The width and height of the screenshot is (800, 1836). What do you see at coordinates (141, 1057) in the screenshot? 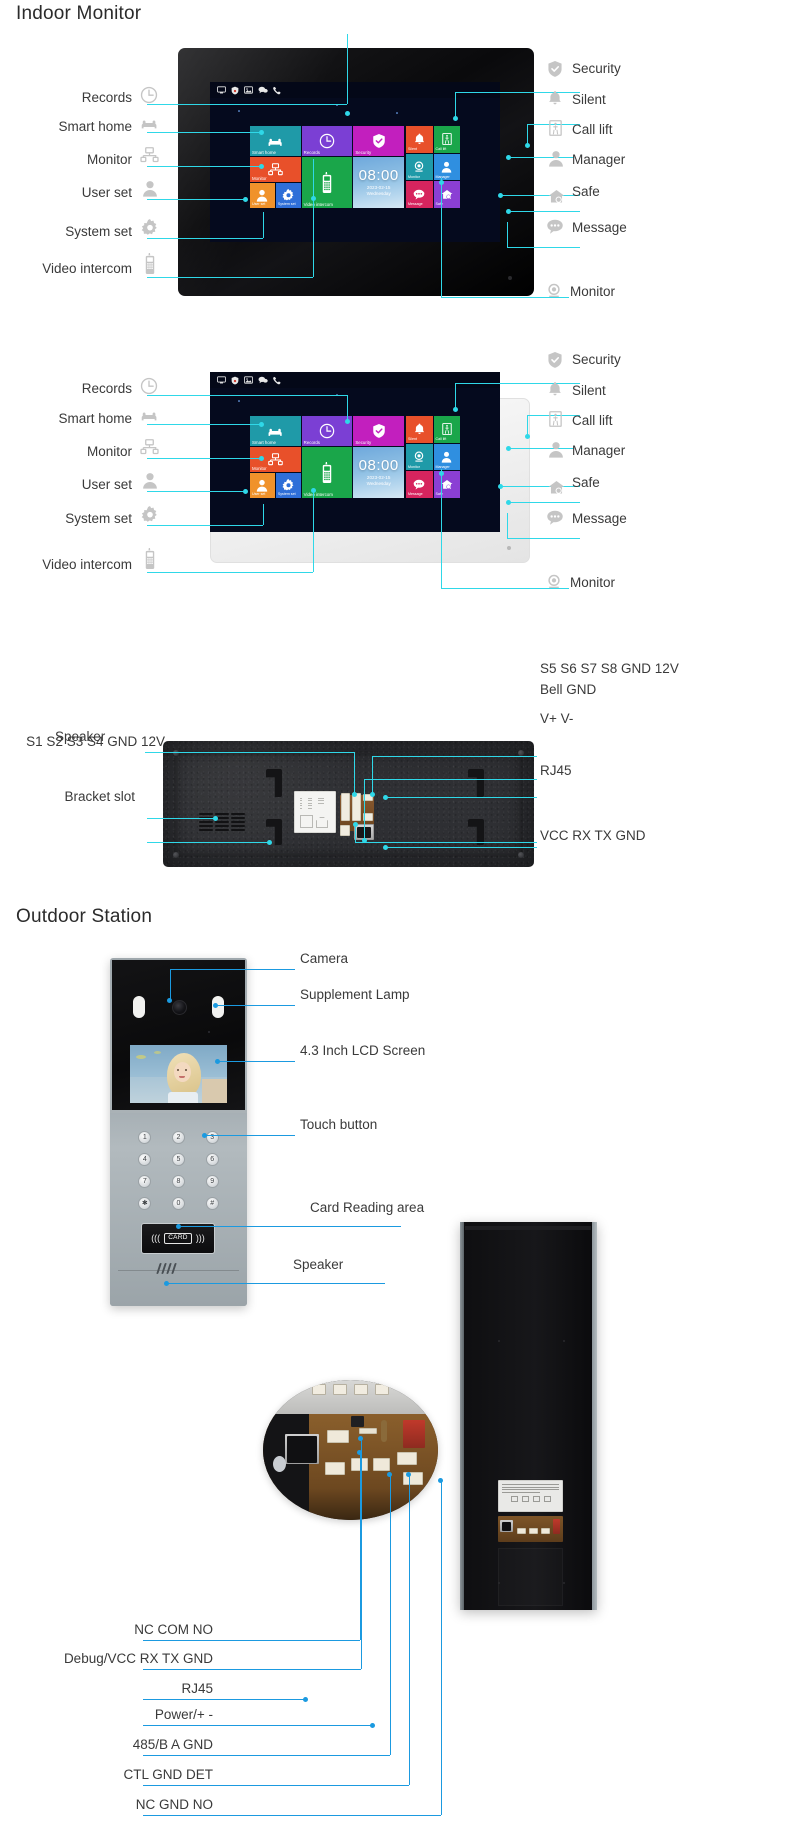
I see `lcd-highlight` at bounding box center [141, 1057].